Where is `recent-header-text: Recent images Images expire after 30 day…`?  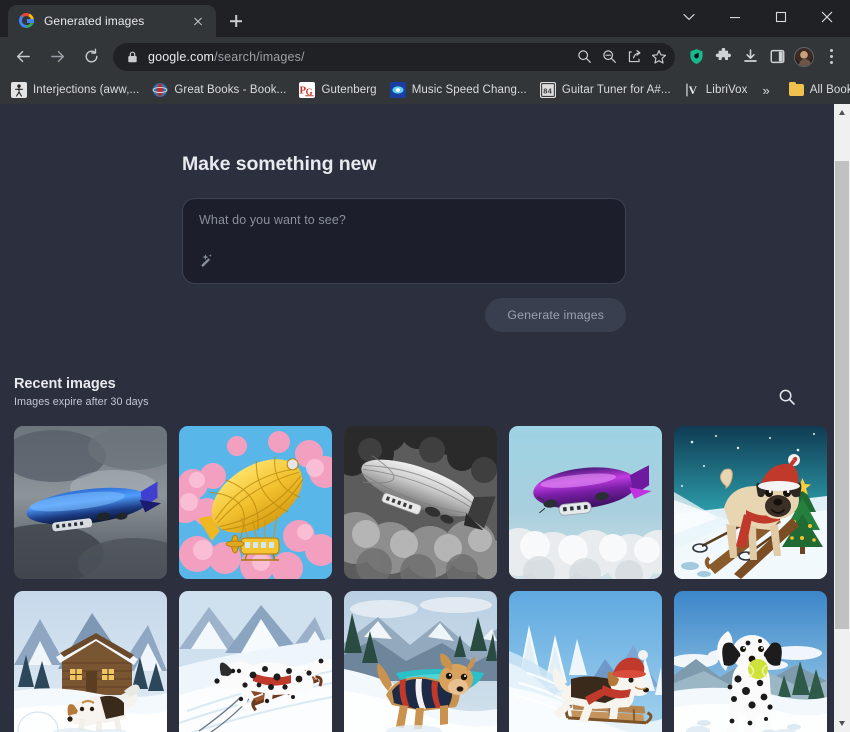
recent-header-text: Recent images Images expire after 30 day… is located at coordinates (81, 392).